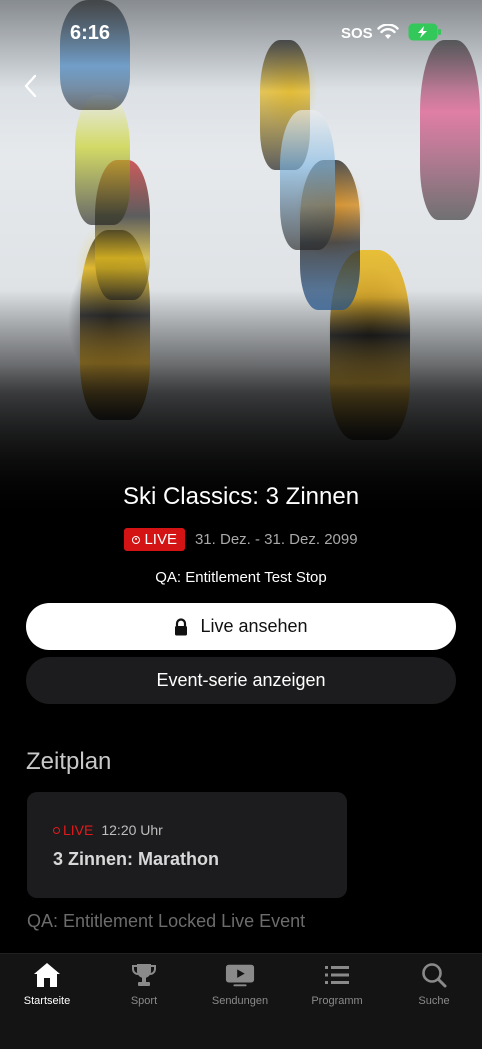 The width and height of the screenshot is (482, 1049). Describe the element at coordinates (144, 975) in the screenshot. I see `trophy-icon` at that location.